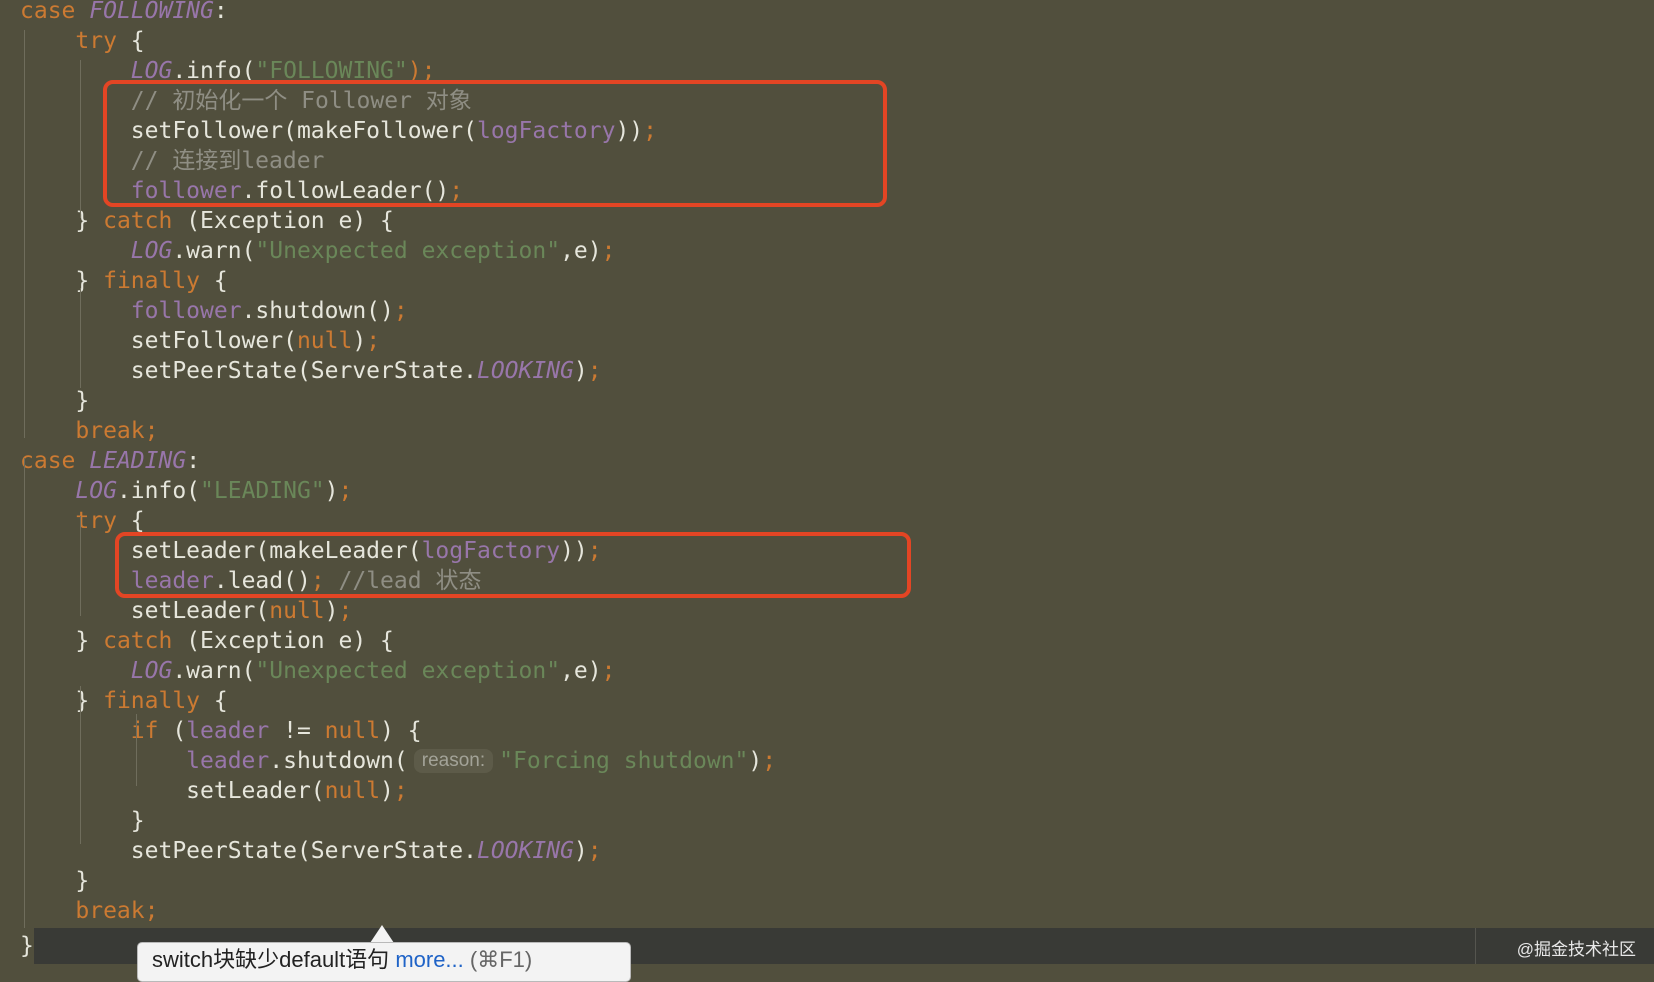 This screenshot has width=1654, height=982. What do you see at coordinates (55, 12) in the screenshot?
I see `code-token: case` at bounding box center [55, 12].